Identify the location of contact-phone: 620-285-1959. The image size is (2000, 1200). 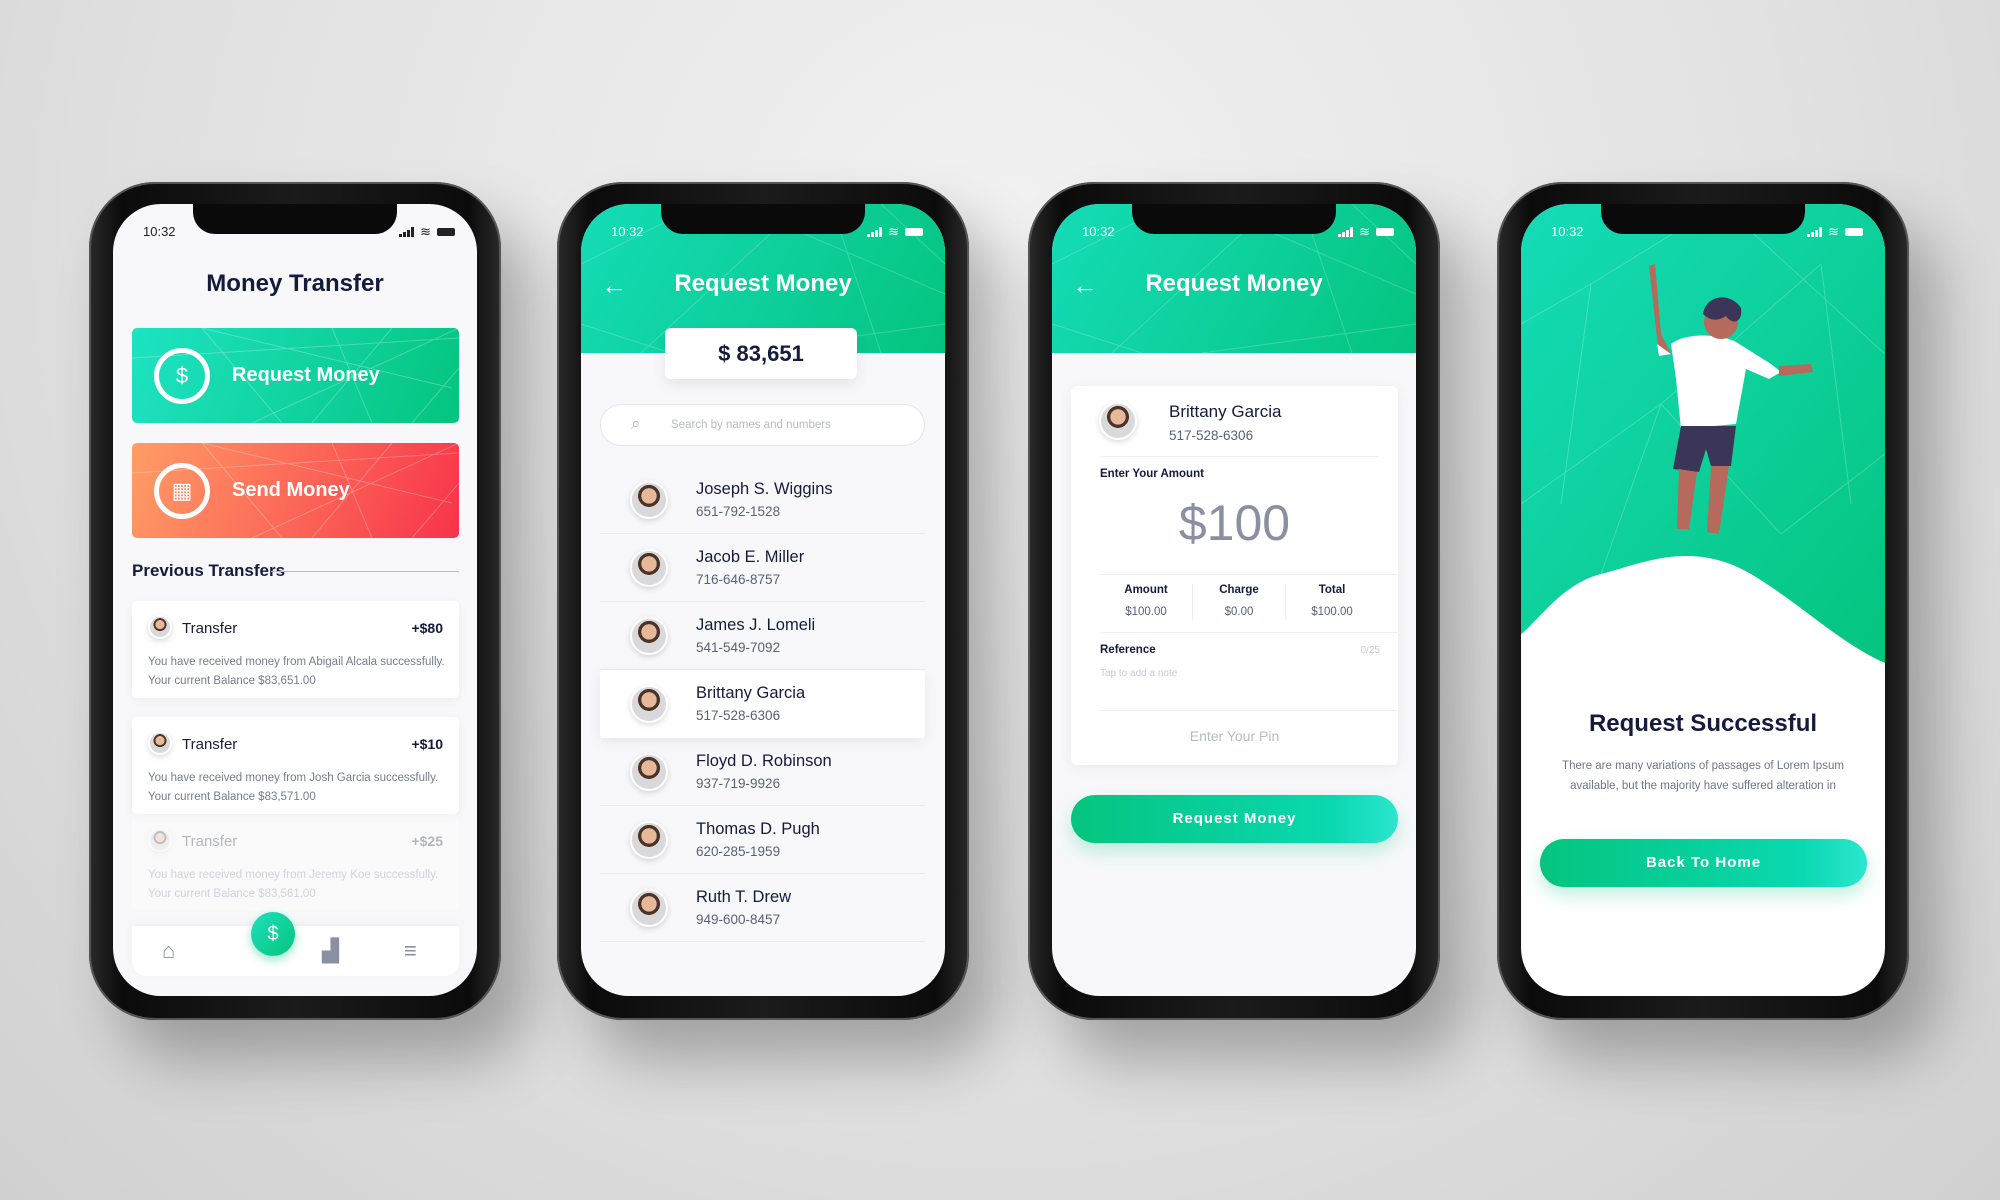
(738, 851).